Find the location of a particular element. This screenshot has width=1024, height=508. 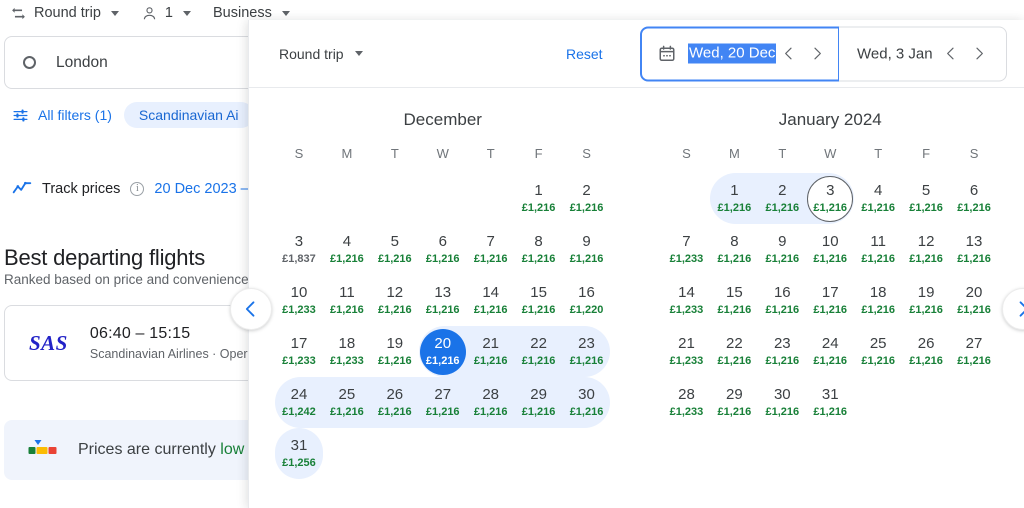

calendar-day-cell: 14 £1,216 is located at coordinates (491, 300).